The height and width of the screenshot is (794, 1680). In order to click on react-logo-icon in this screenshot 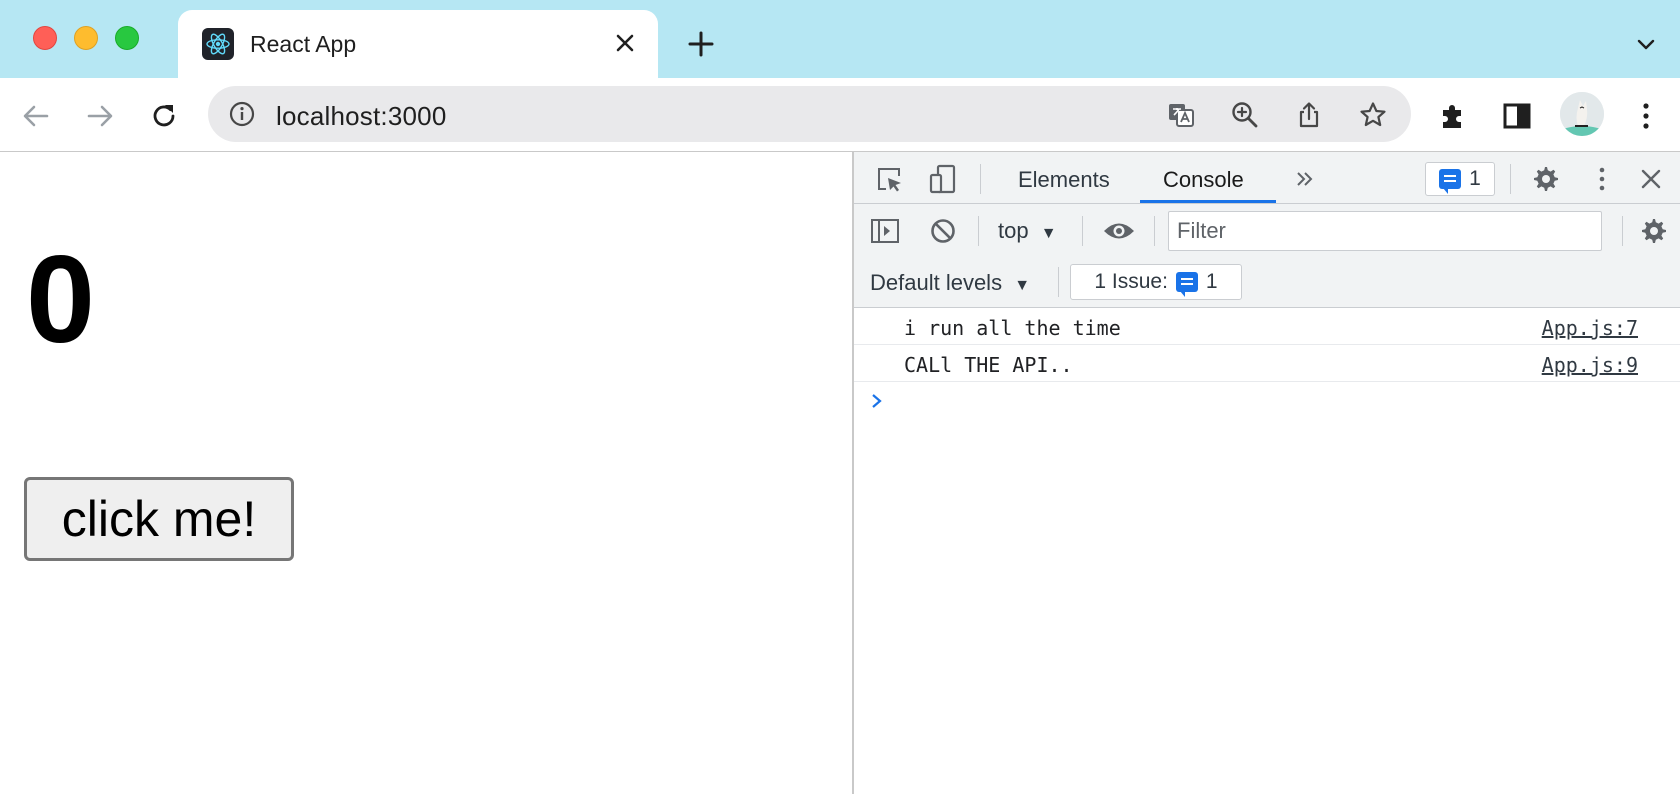, I will do `click(218, 44)`.